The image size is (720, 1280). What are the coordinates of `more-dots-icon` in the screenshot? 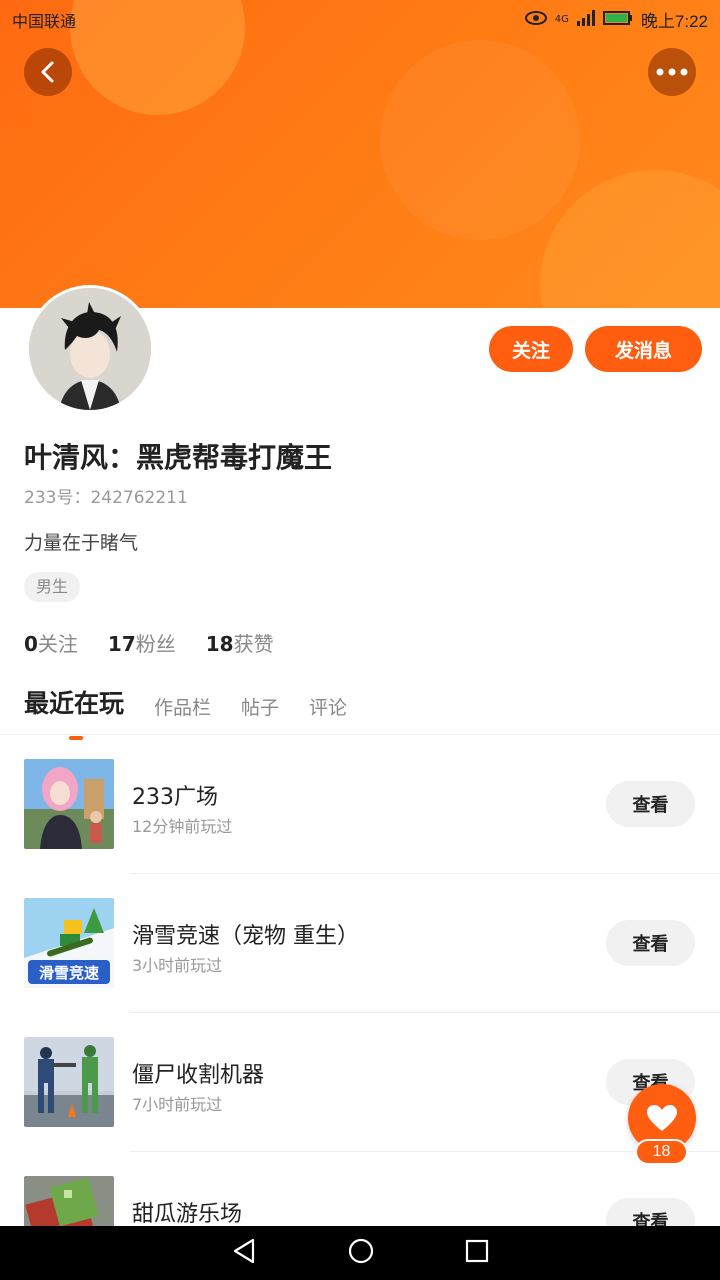 It's located at (672, 72).